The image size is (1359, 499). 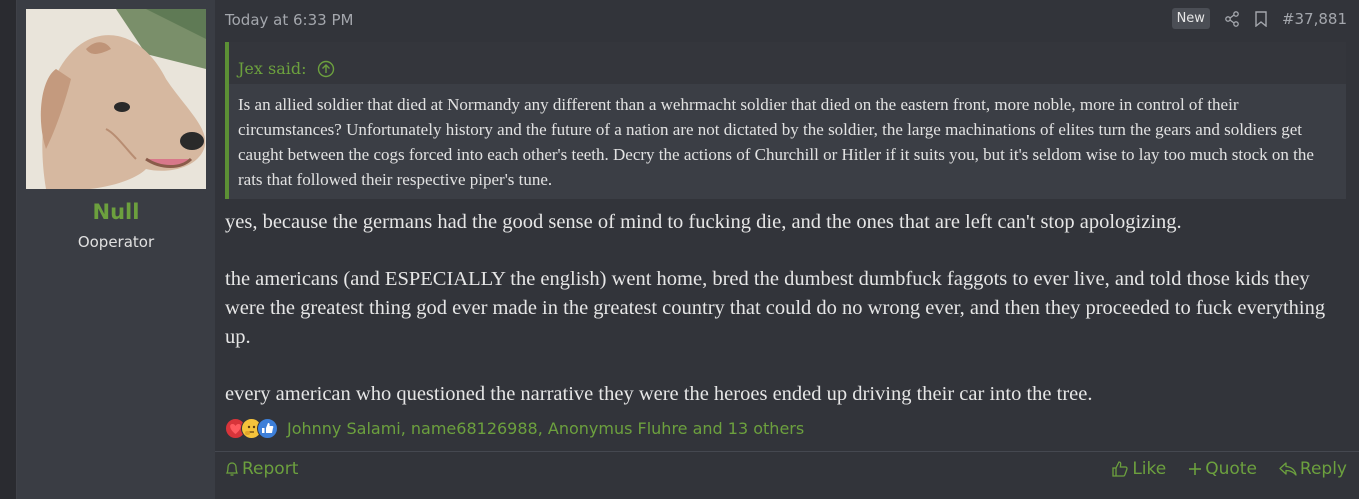 I want to click on reply-label: Reply, so click(x=1323, y=469).